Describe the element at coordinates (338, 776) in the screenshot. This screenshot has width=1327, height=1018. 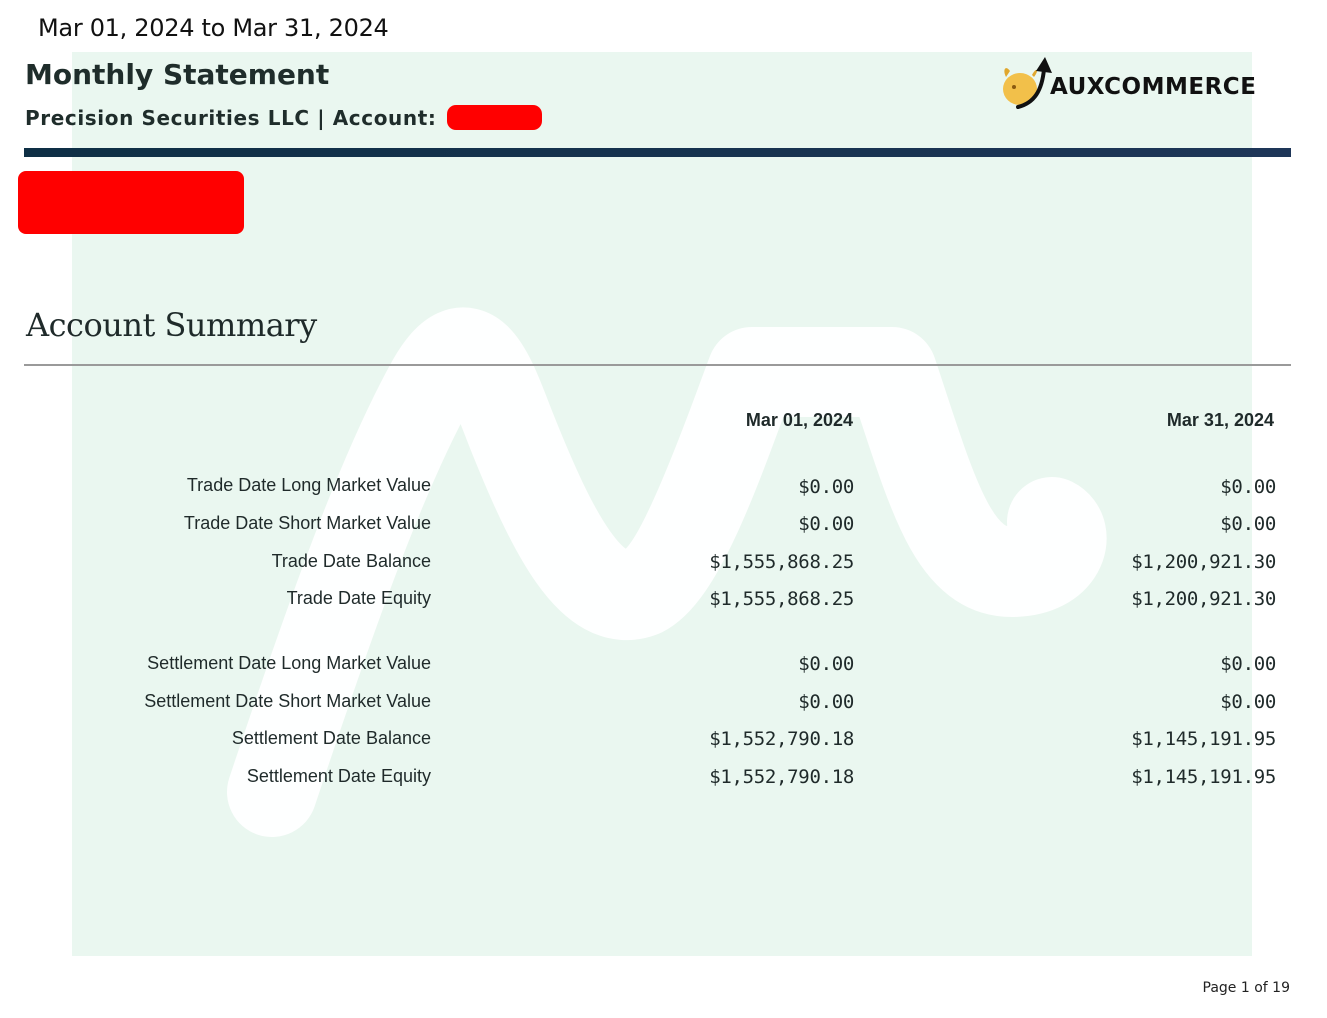
I see `row-label: Settlement Date Equity` at that location.